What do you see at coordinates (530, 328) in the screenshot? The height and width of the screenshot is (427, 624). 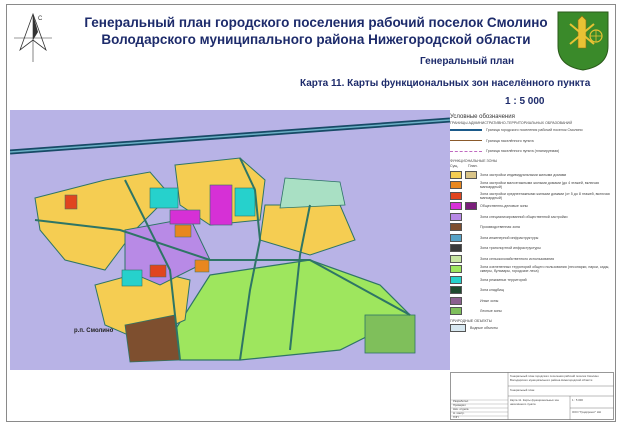 I see `legend-natural-row: Водные объекты` at bounding box center [530, 328].